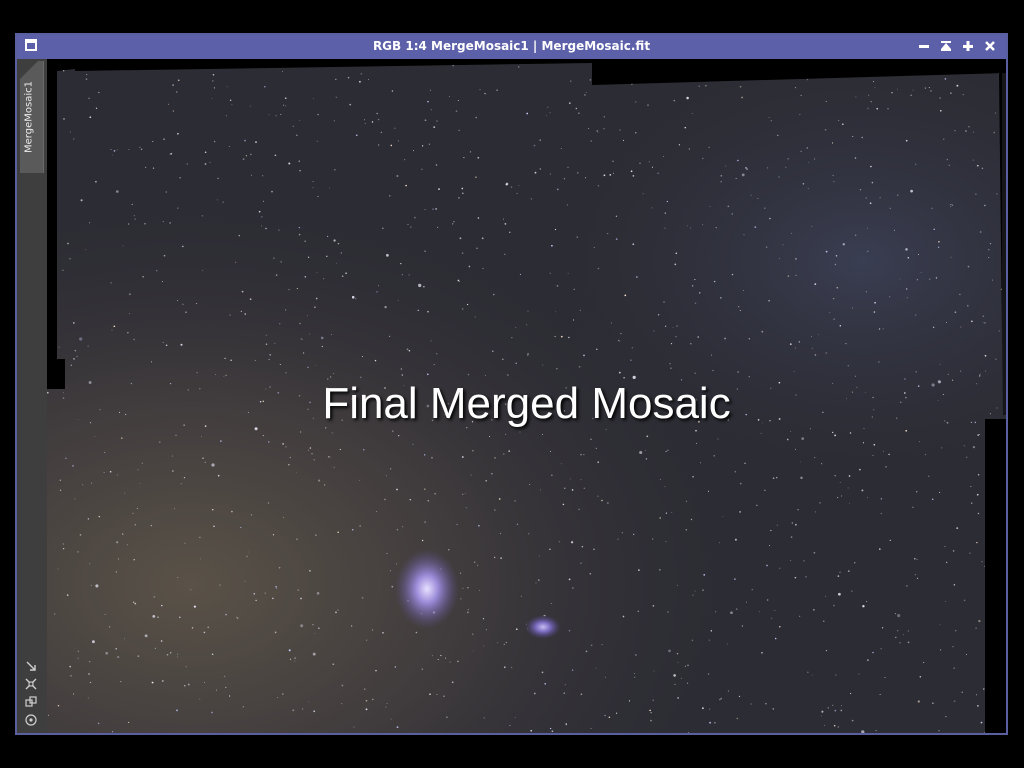 This screenshot has width=1024, height=768. I want to click on close-icon, so click(990, 46).